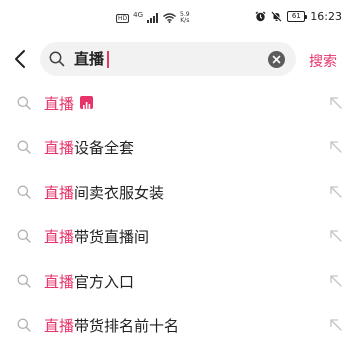 The height and width of the screenshot is (350, 360). Describe the element at coordinates (112, 237) in the screenshot. I see `suggestion-rest: 带货直播间` at that location.